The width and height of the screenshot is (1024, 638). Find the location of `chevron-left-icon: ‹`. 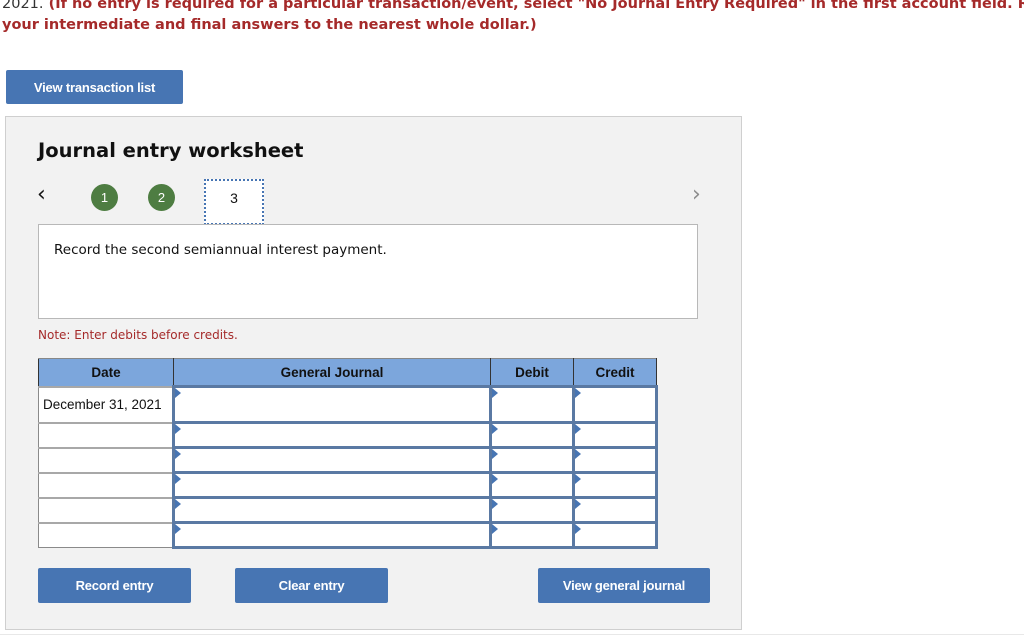

chevron-left-icon: ‹ is located at coordinates (41, 194).